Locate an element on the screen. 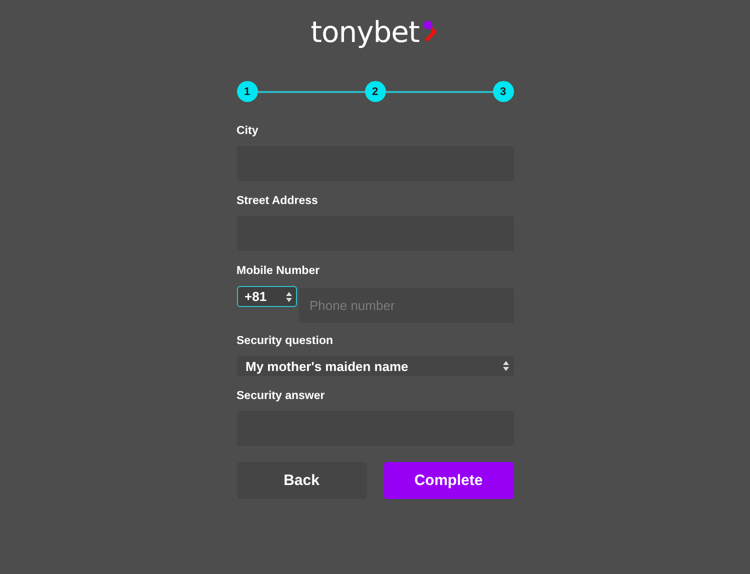  logo-text: tonybet is located at coordinates (365, 32).